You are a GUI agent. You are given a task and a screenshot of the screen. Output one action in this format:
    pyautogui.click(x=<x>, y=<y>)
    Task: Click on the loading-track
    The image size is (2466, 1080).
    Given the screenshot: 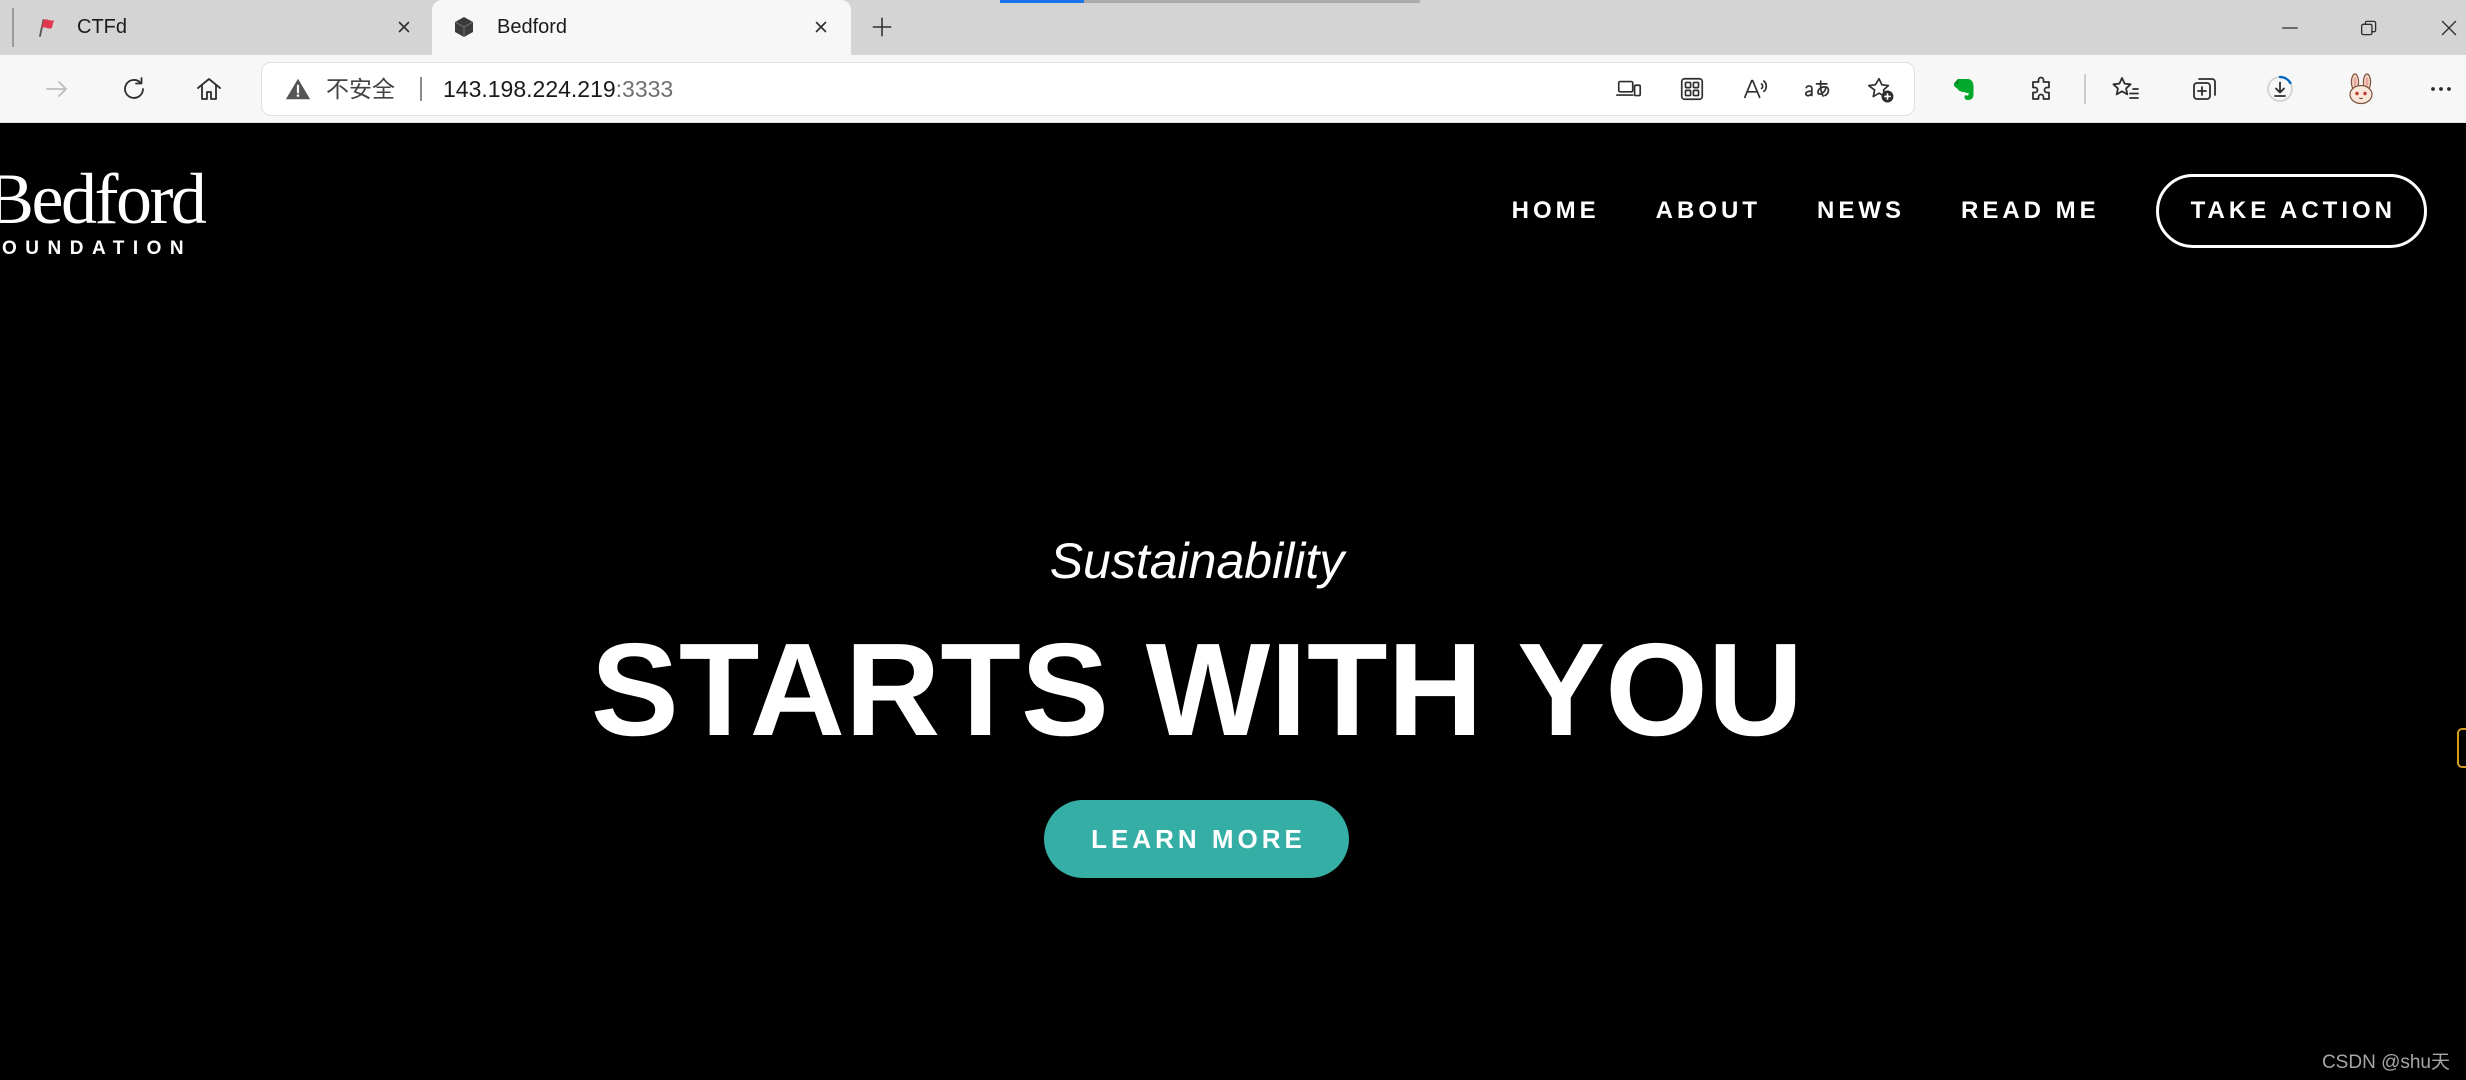 What is the action you would take?
    pyautogui.click(x=1252, y=1)
    